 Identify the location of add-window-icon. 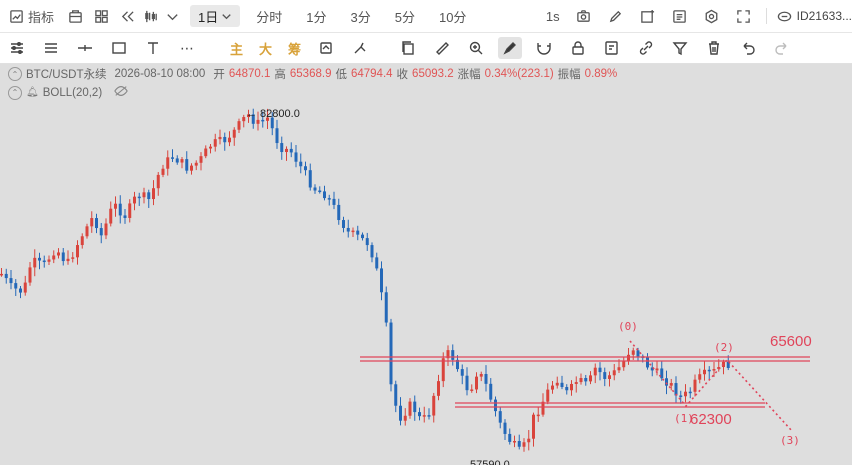
(648, 16).